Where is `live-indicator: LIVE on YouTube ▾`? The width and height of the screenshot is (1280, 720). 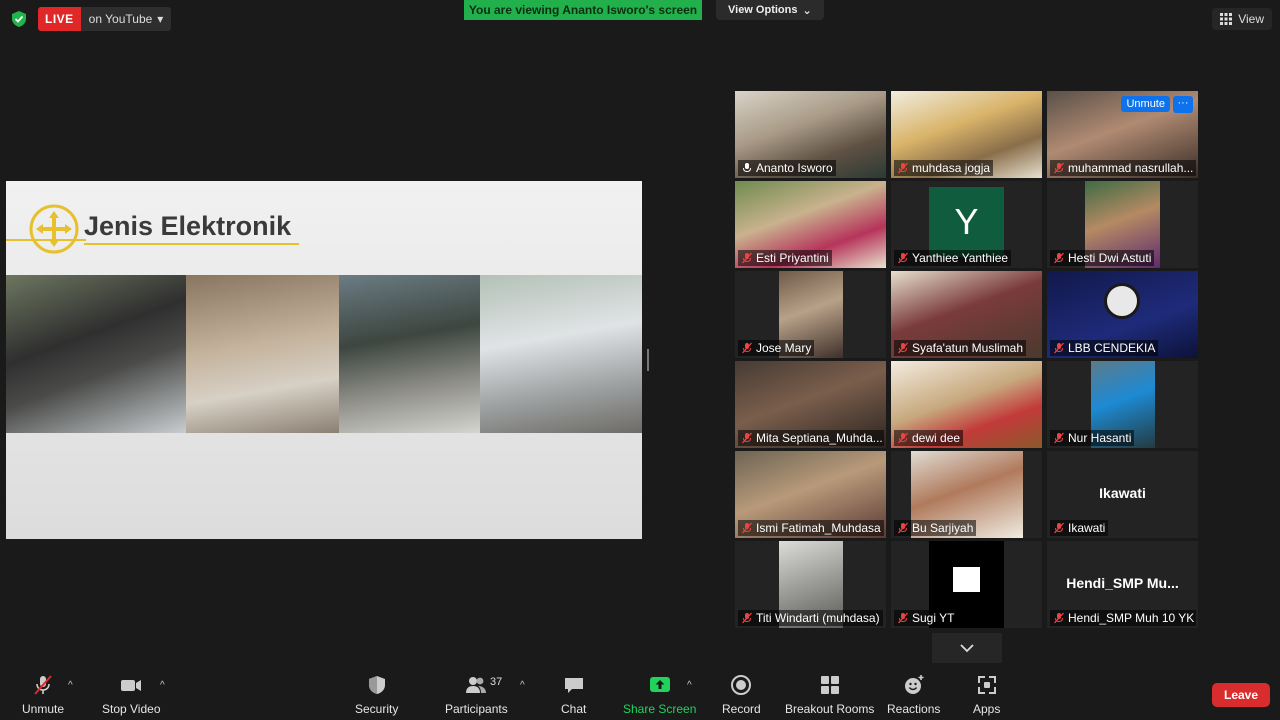
live-indicator: LIVE on YouTube ▾ is located at coordinates (105, 19).